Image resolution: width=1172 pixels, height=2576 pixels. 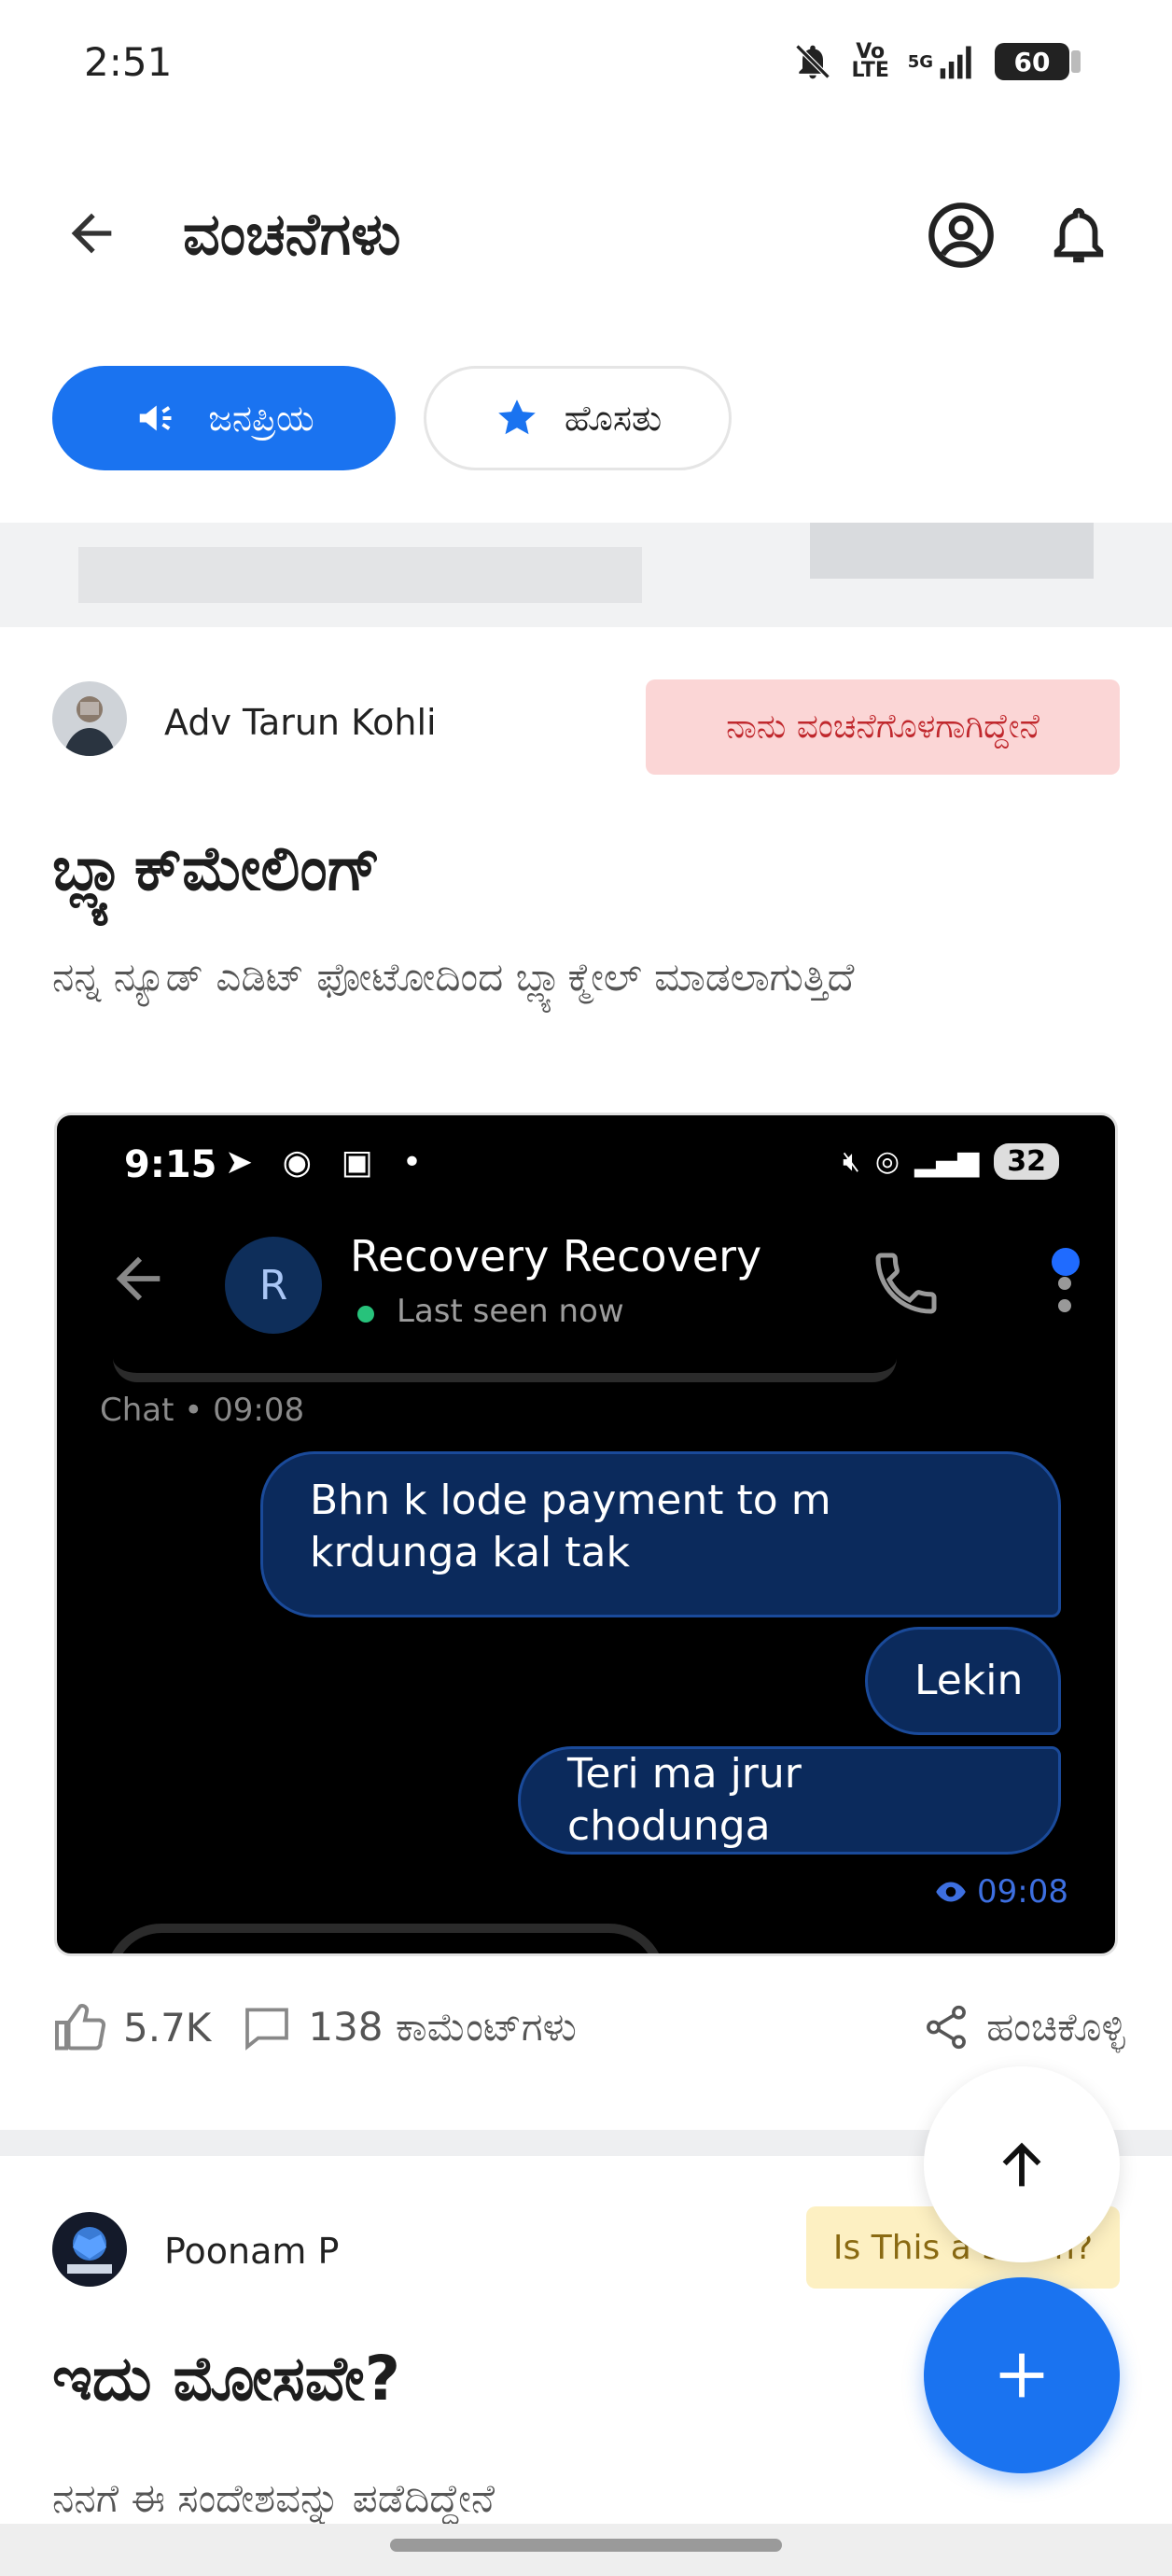 I want to click on share-icon, so click(x=947, y=2027).